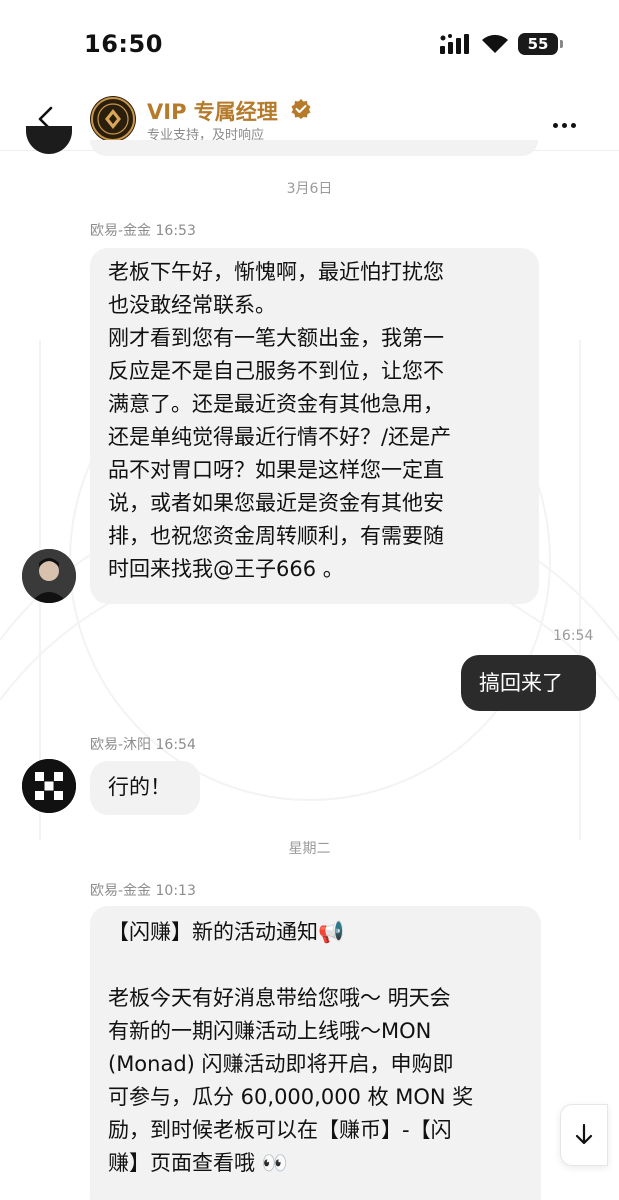  Describe the element at coordinates (143, 891) in the screenshot. I see `message-sender: 欧易-金金 10:13` at that location.